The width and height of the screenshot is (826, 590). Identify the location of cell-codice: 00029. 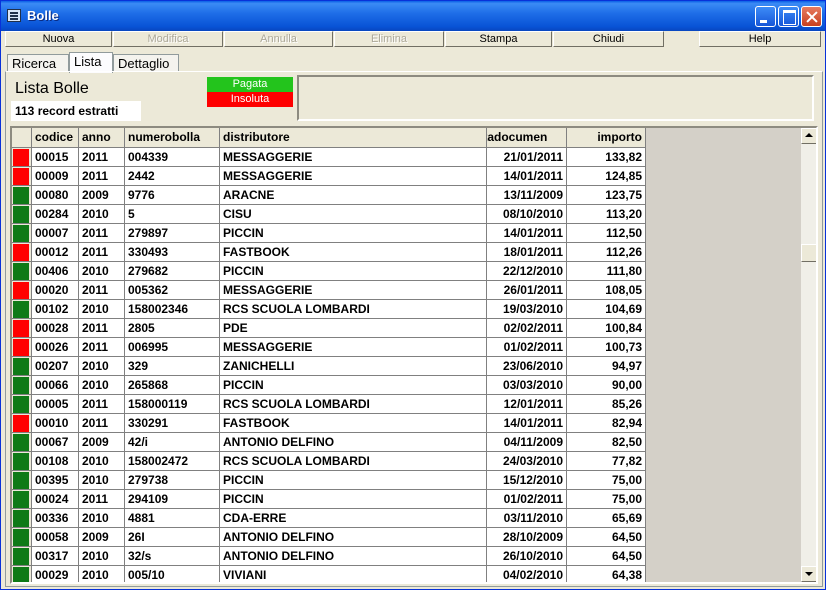
(55, 574).